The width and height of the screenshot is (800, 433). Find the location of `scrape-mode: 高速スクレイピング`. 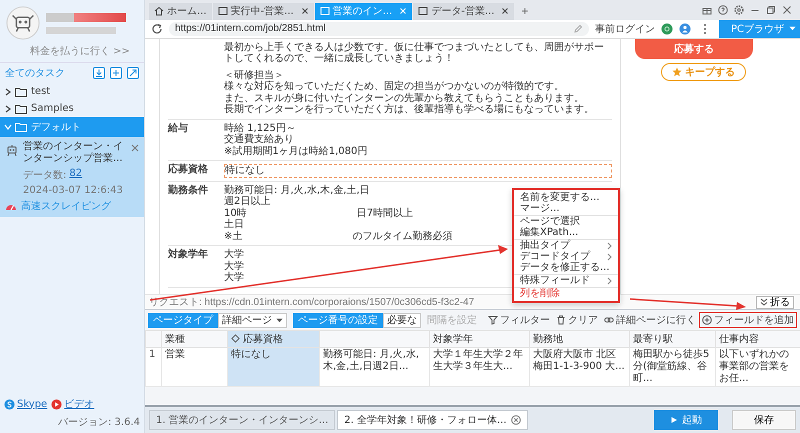

scrape-mode: 高速スクレイピング is located at coordinates (66, 206).